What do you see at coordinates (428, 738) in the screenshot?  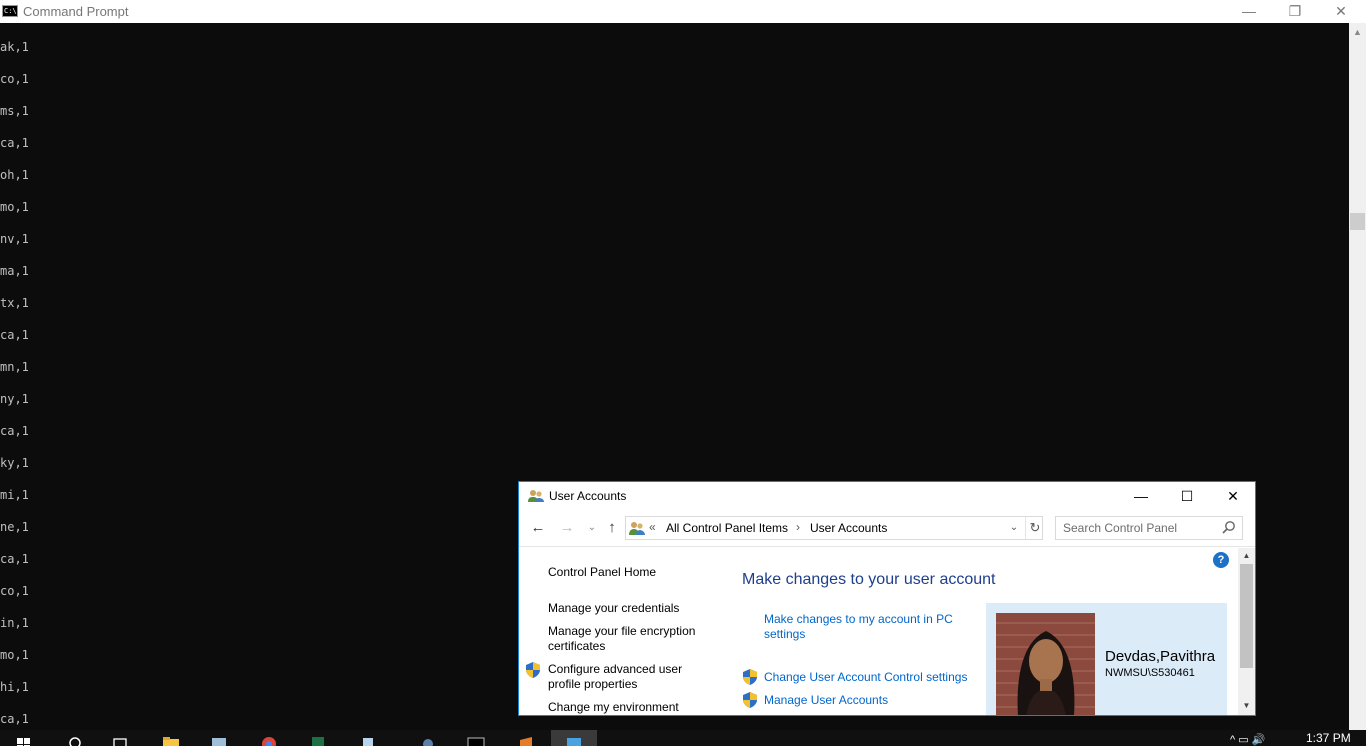 I see `settings-button` at bounding box center [428, 738].